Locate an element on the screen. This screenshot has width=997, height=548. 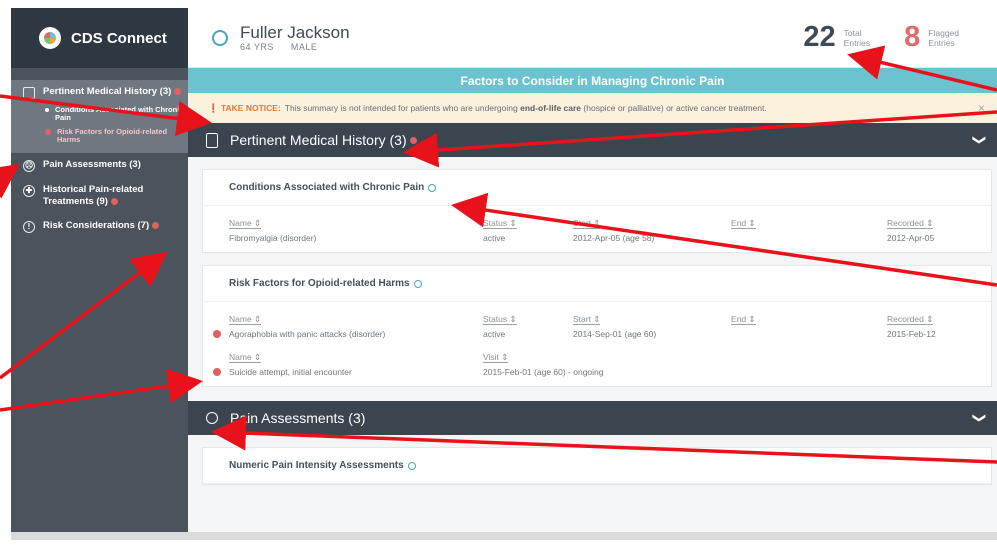
card-title: Risk Factors for Opioid-related Harms is located at coordinates (597, 284).